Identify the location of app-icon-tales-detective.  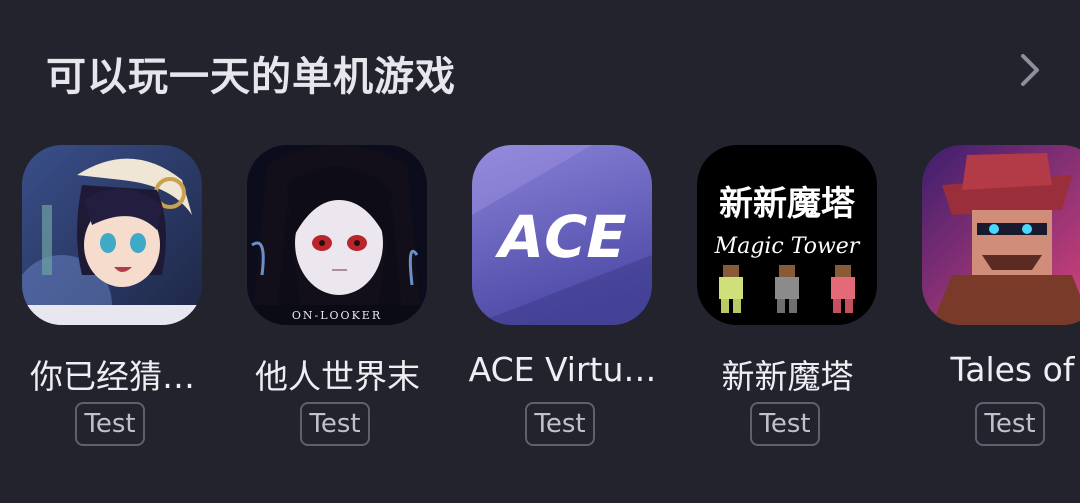
(1001, 235).